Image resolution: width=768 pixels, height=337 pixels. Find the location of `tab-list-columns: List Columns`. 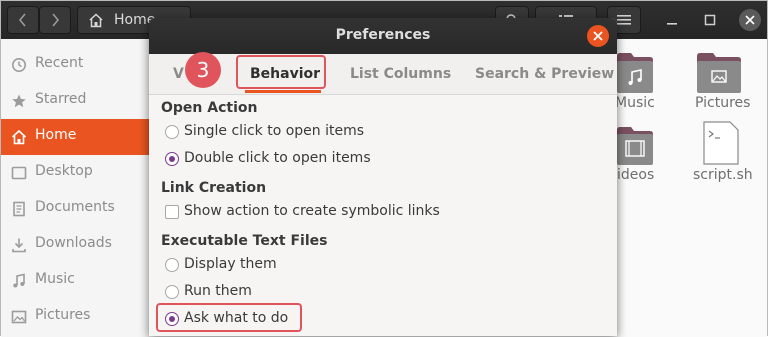

tab-list-columns: List Columns is located at coordinates (400, 74).